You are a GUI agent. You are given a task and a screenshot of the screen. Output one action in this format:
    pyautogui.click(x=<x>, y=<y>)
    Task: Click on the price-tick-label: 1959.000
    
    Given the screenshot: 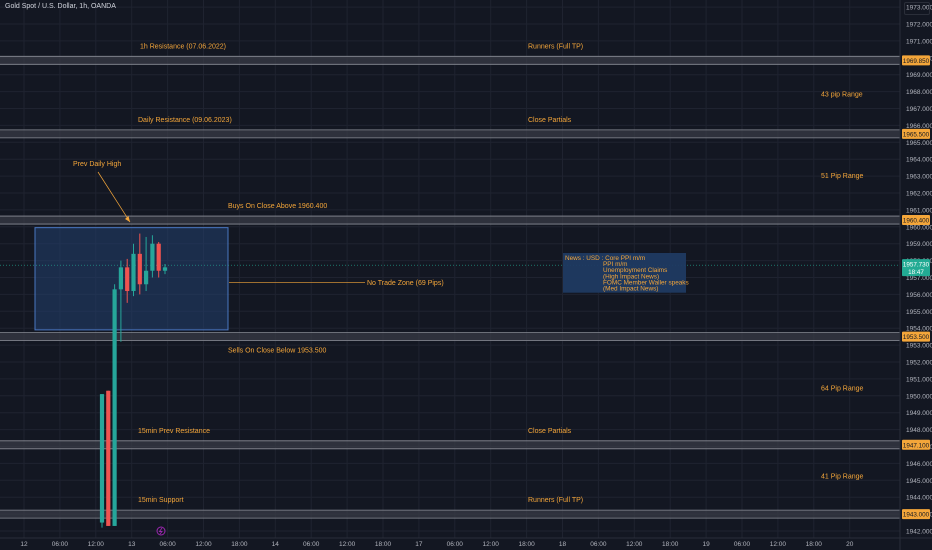 What is the action you would take?
    pyautogui.click(x=919, y=244)
    